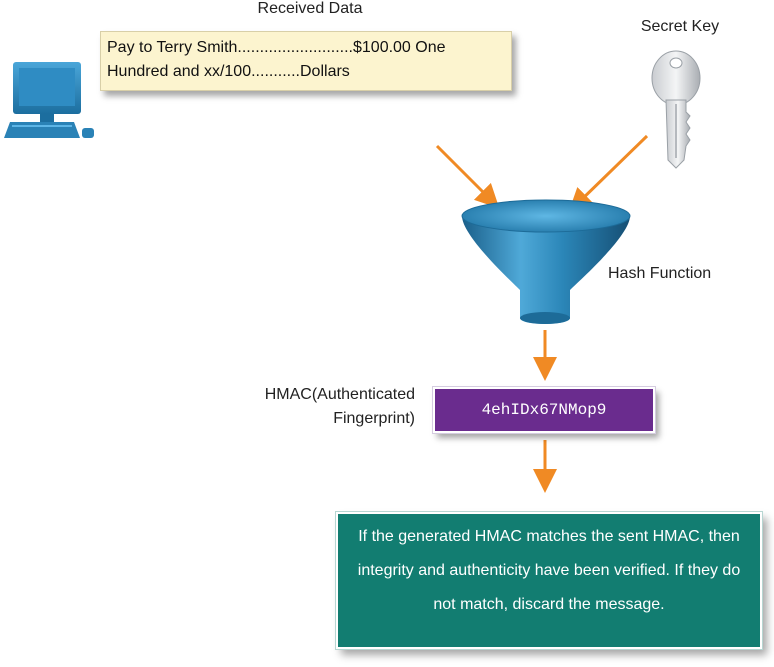 Image resolution: width=774 pixels, height=667 pixels. Describe the element at coordinates (680, 26) in the screenshot. I see `secret-key-label: Secret Key` at that location.